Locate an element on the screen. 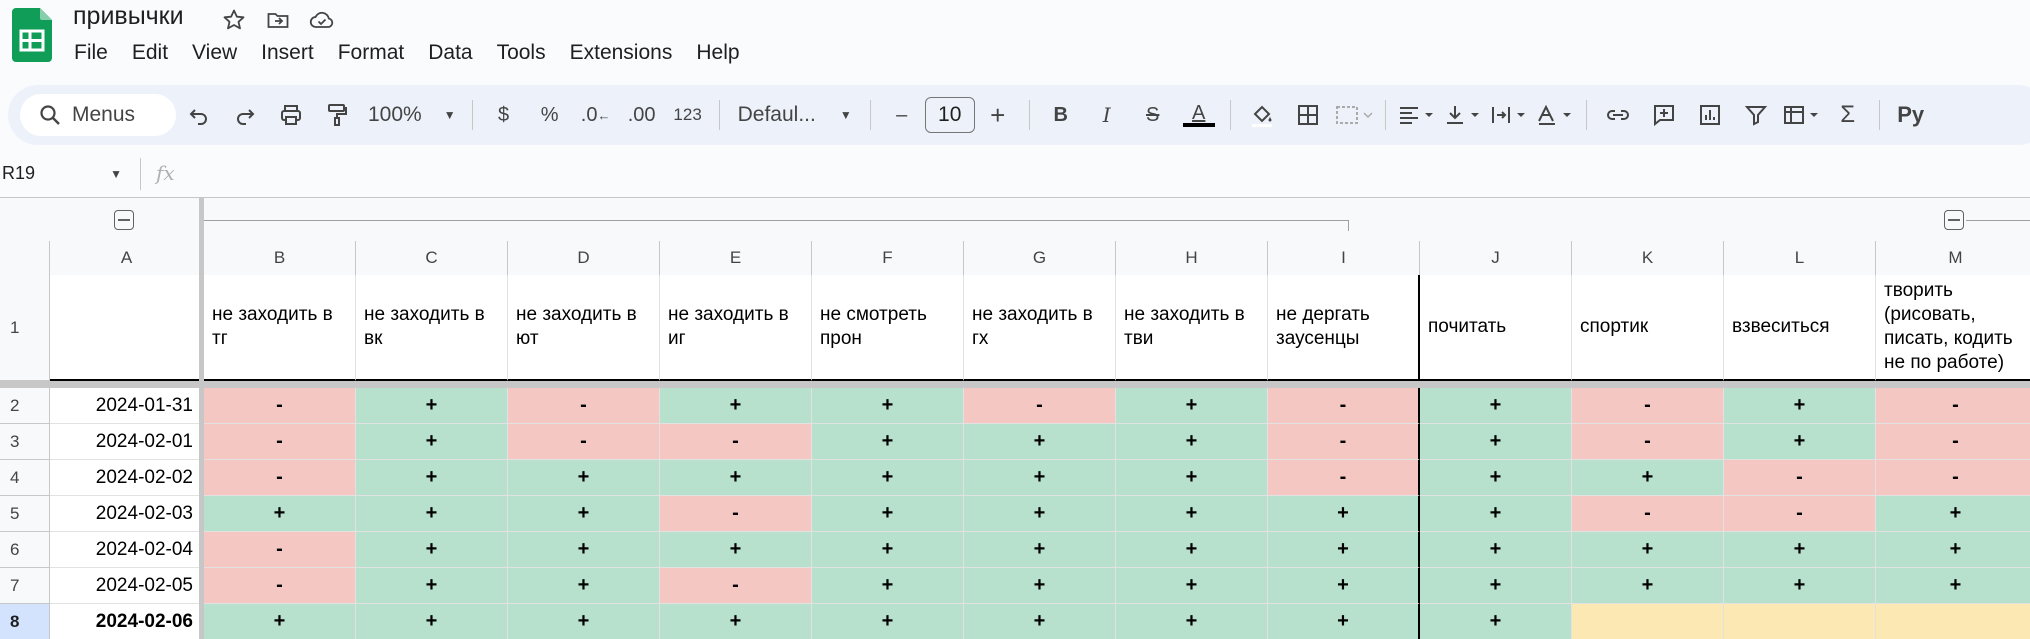 Image resolution: width=2030 pixels, height=639 pixels. number-format-button: 123 is located at coordinates (688, 115).